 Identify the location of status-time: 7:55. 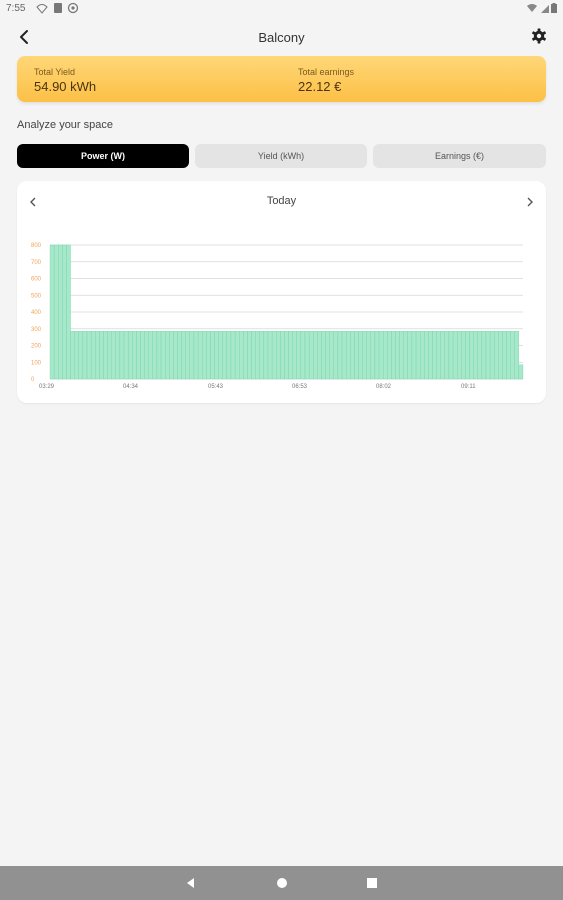
(16, 8).